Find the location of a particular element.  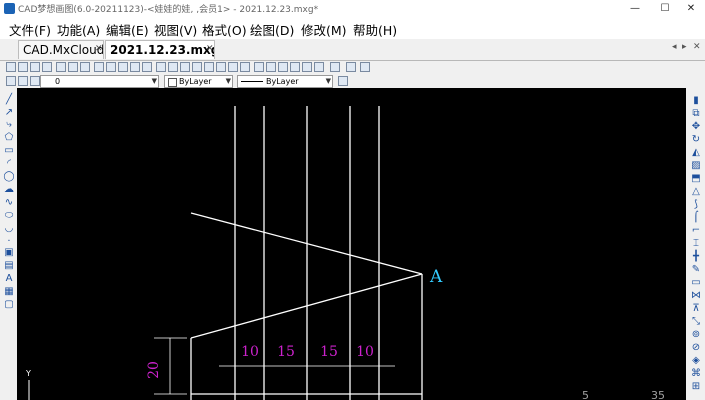

menu-format: 格式(O) is located at coordinates (224, 29).